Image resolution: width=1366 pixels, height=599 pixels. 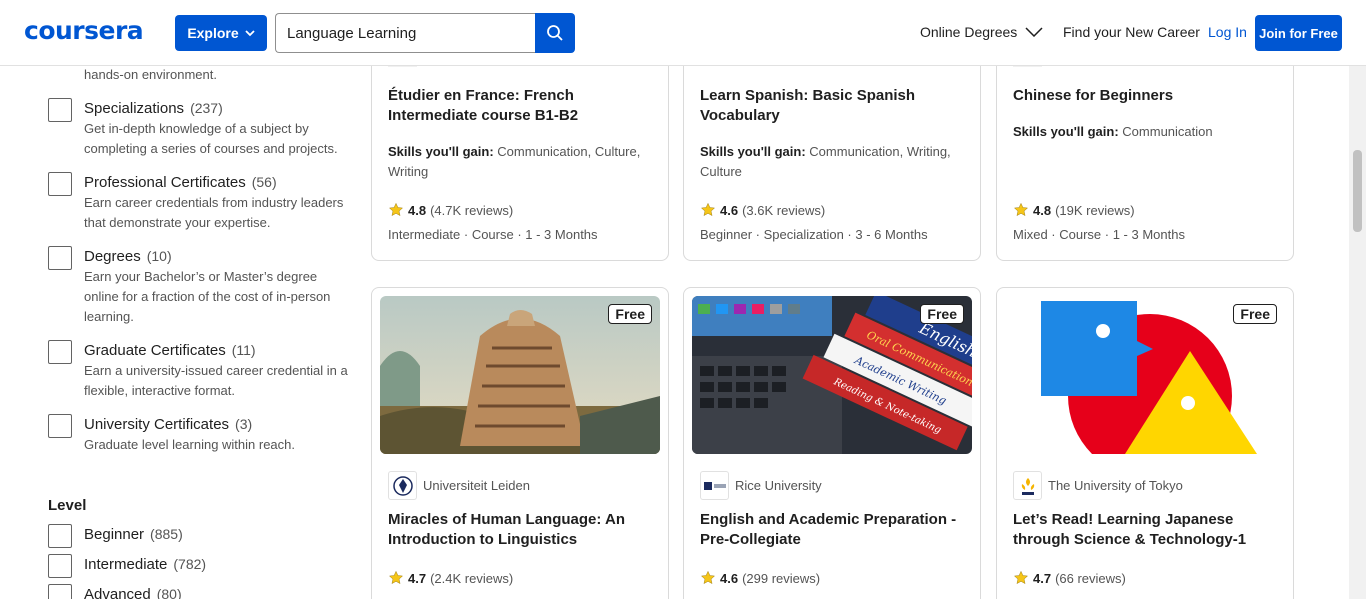 What do you see at coordinates (128, 256) in the screenshot?
I see `filter-label: Degrees (10)` at bounding box center [128, 256].